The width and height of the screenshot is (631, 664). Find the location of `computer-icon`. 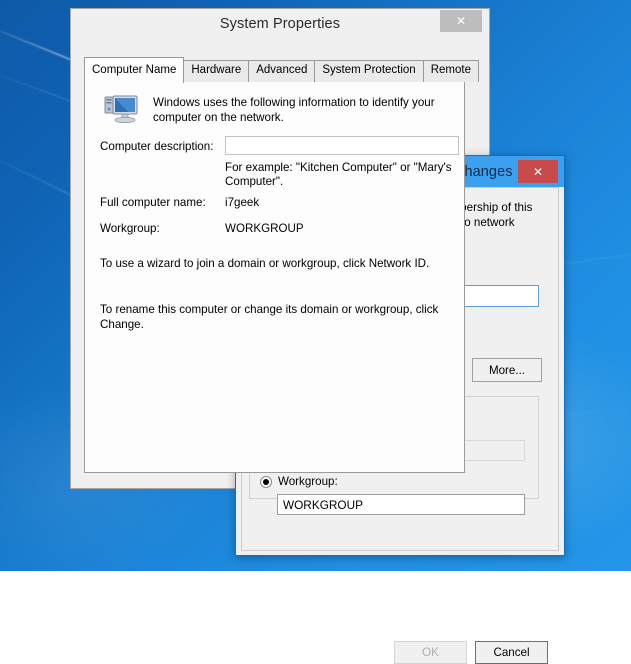

computer-icon is located at coordinates (121, 109).